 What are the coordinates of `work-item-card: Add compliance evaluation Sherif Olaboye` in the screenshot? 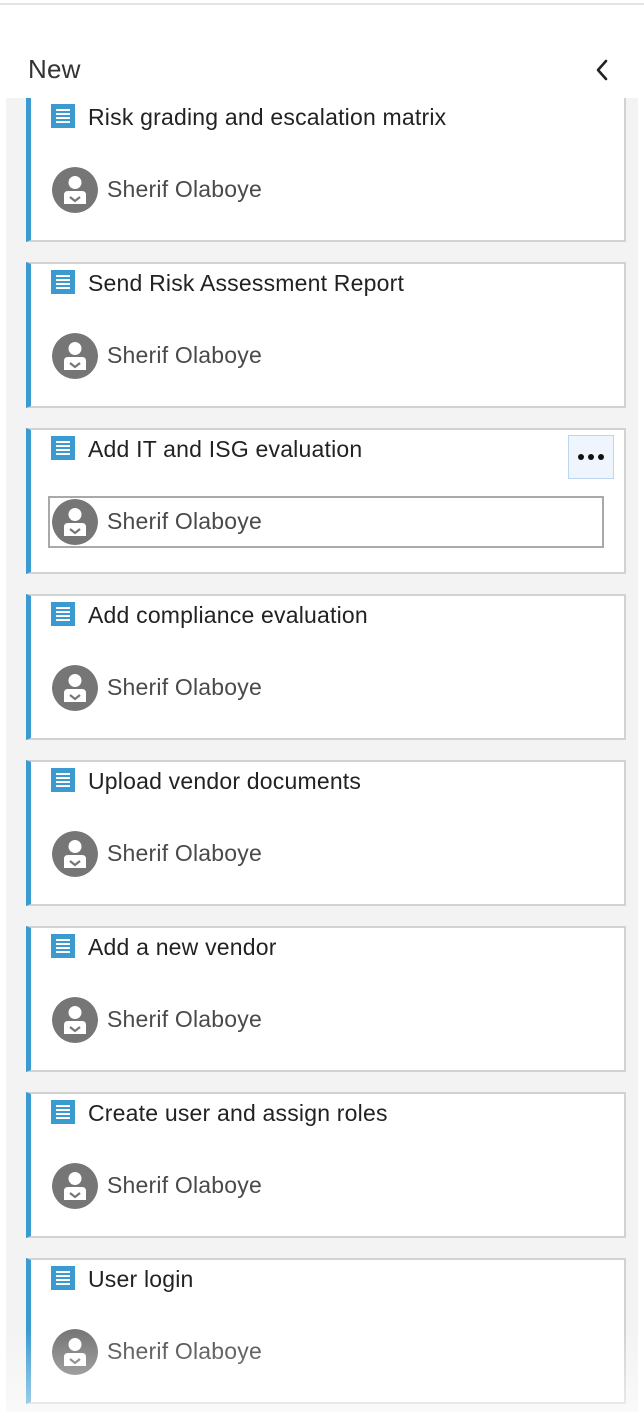 It's located at (326, 667).